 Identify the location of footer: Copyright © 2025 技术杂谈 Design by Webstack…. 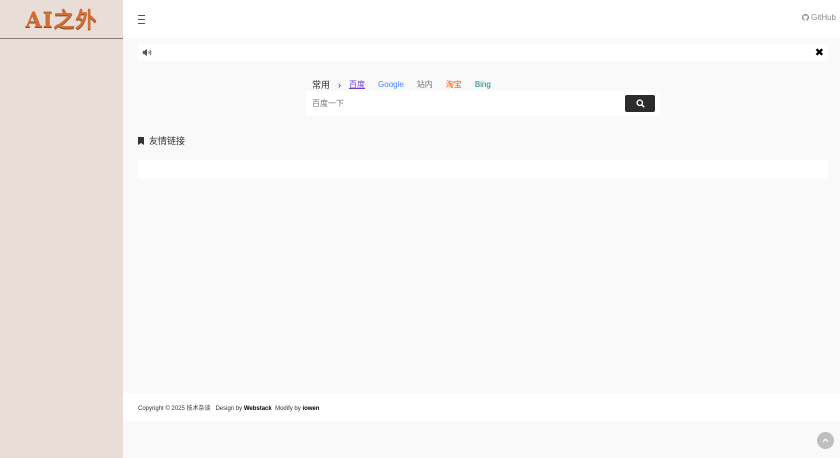
(481, 407).